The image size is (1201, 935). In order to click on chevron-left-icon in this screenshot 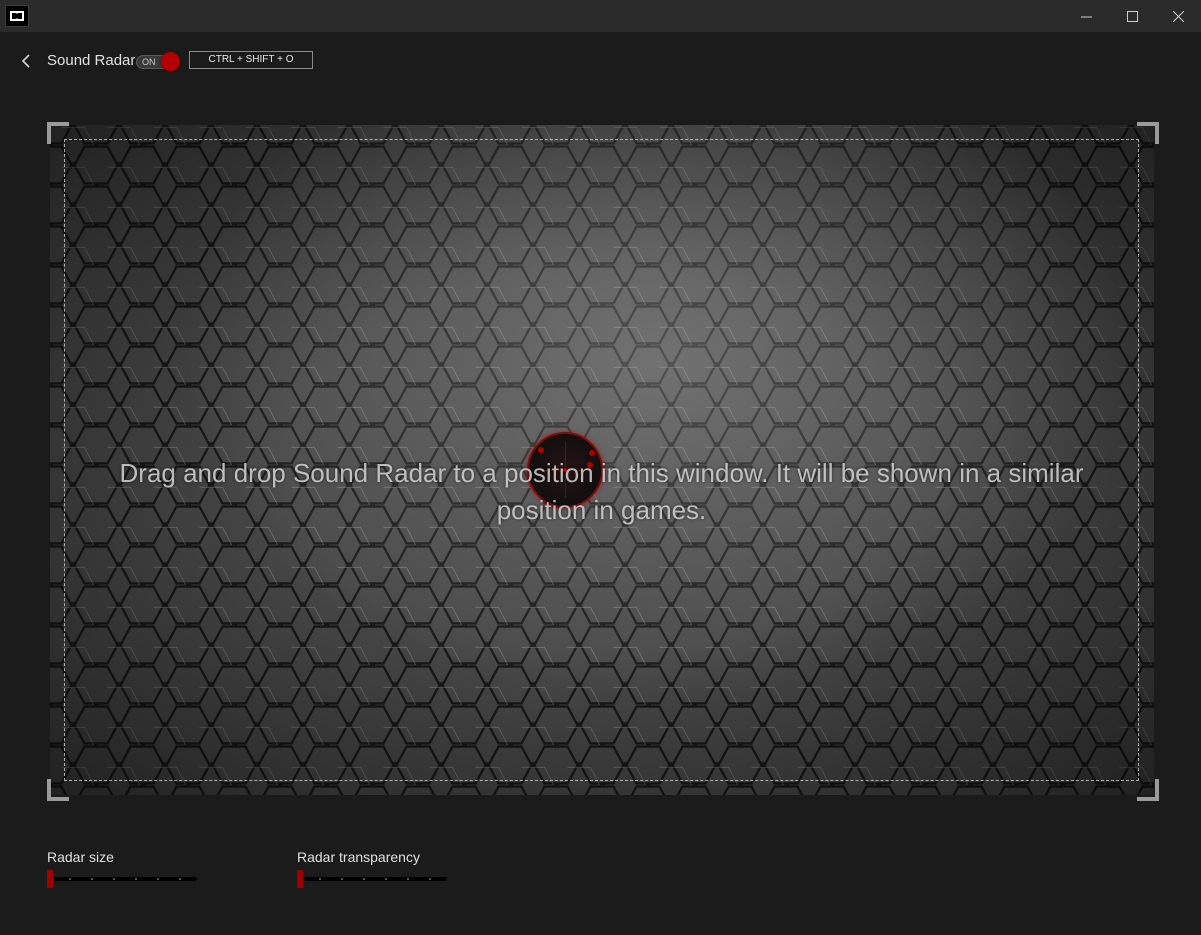, I will do `click(25, 61)`.